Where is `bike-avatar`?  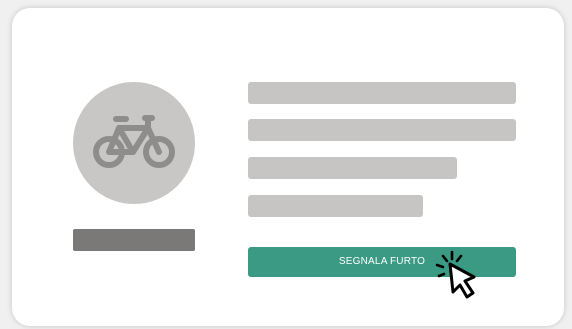 bike-avatar is located at coordinates (134, 143).